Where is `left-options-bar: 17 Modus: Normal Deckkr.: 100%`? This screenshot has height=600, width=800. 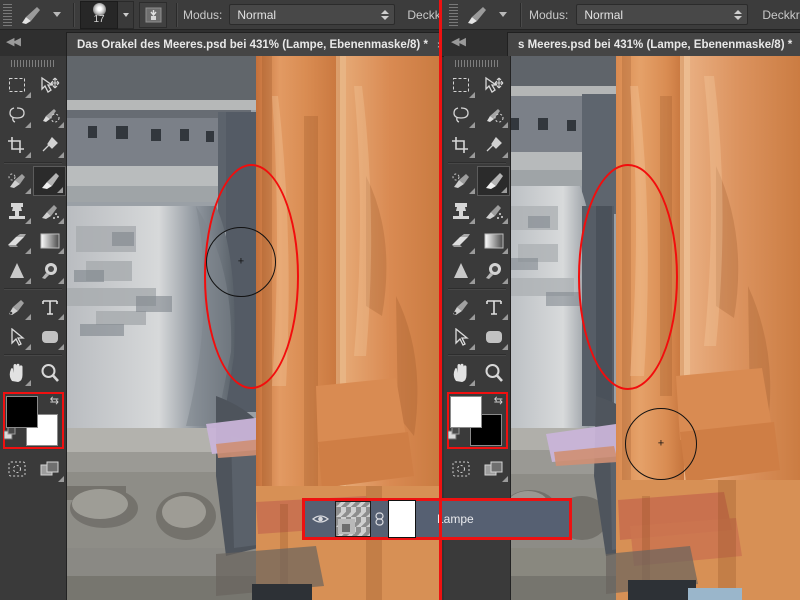
left-options-bar: 17 Modus: Normal Deckkr.: 100% is located at coordinates (220, 15).